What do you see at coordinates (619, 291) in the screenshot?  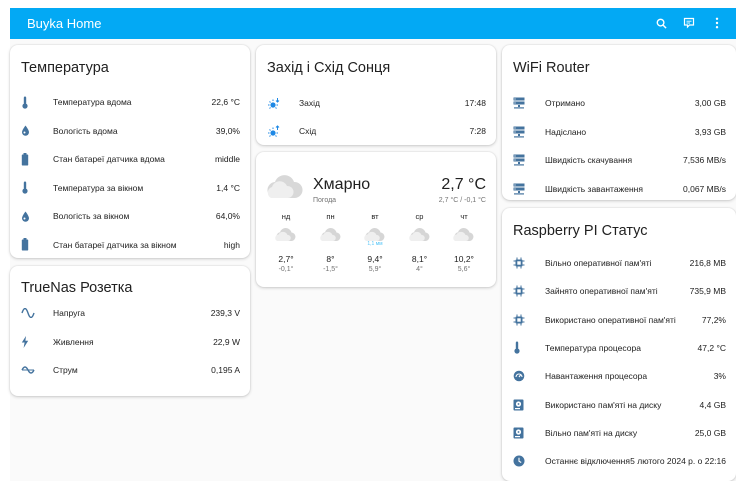 I see `raspberry-row: Зайнято оперативної пам'яті 735,9 MB` at bounding box center [619, 291].